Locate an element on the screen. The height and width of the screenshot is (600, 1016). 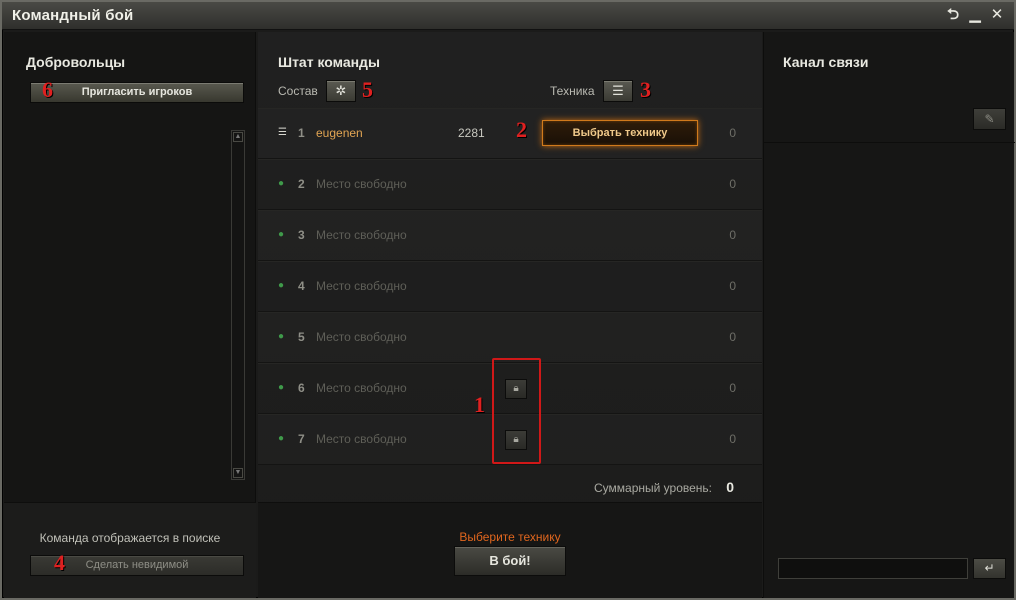
select-vehicle-hint: Выберите технику is located at coordinates (510, 537).